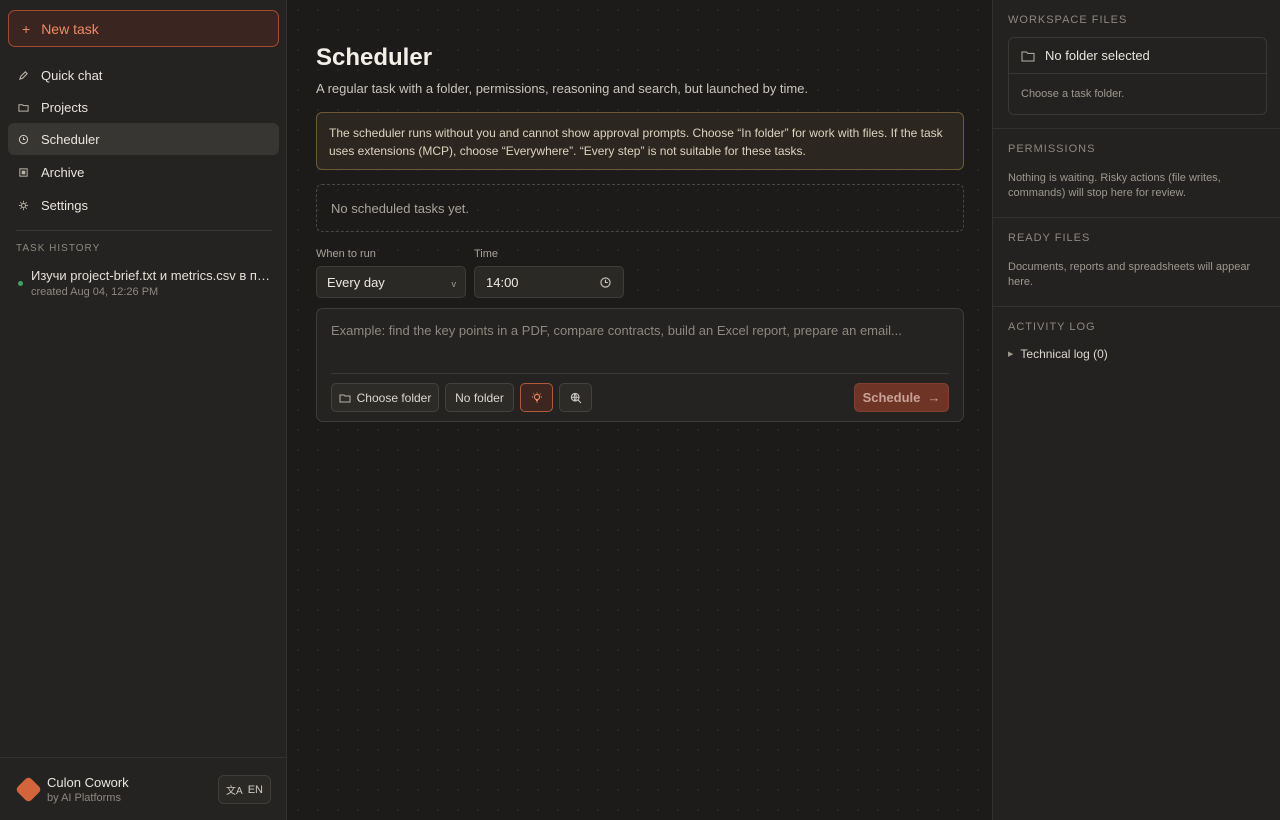 The height and width of the screenshot is (820, 1280). I want to click on workspace-folder-header: No folder selected, so click(1137, 56).